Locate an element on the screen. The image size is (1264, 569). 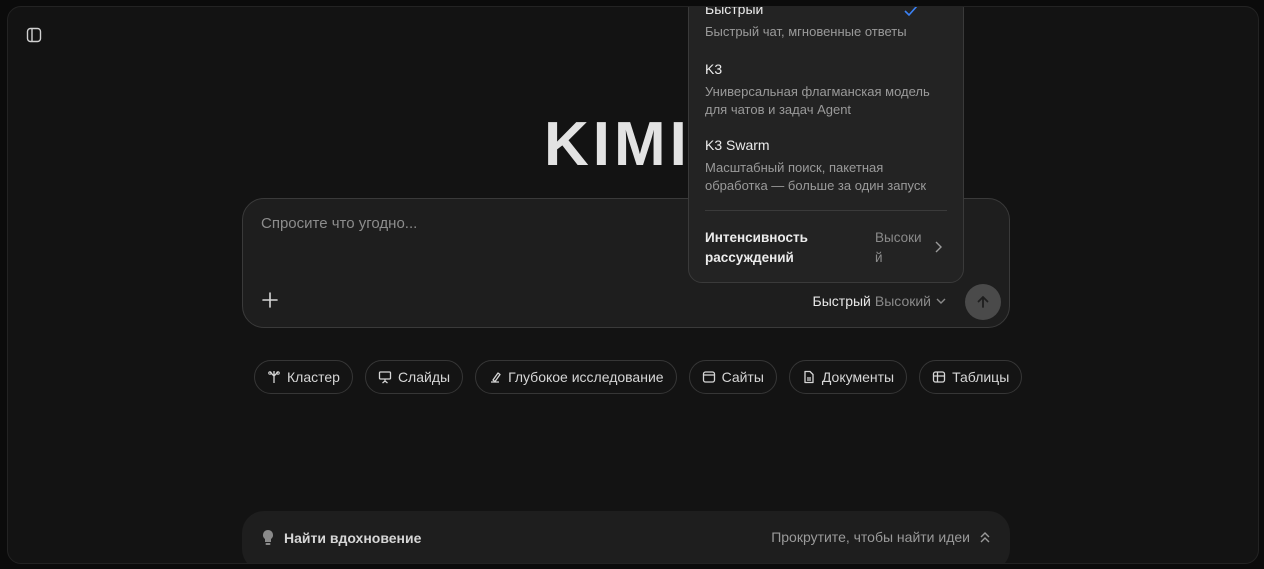
chevron-right-icon is located at coordinates (938, 247).